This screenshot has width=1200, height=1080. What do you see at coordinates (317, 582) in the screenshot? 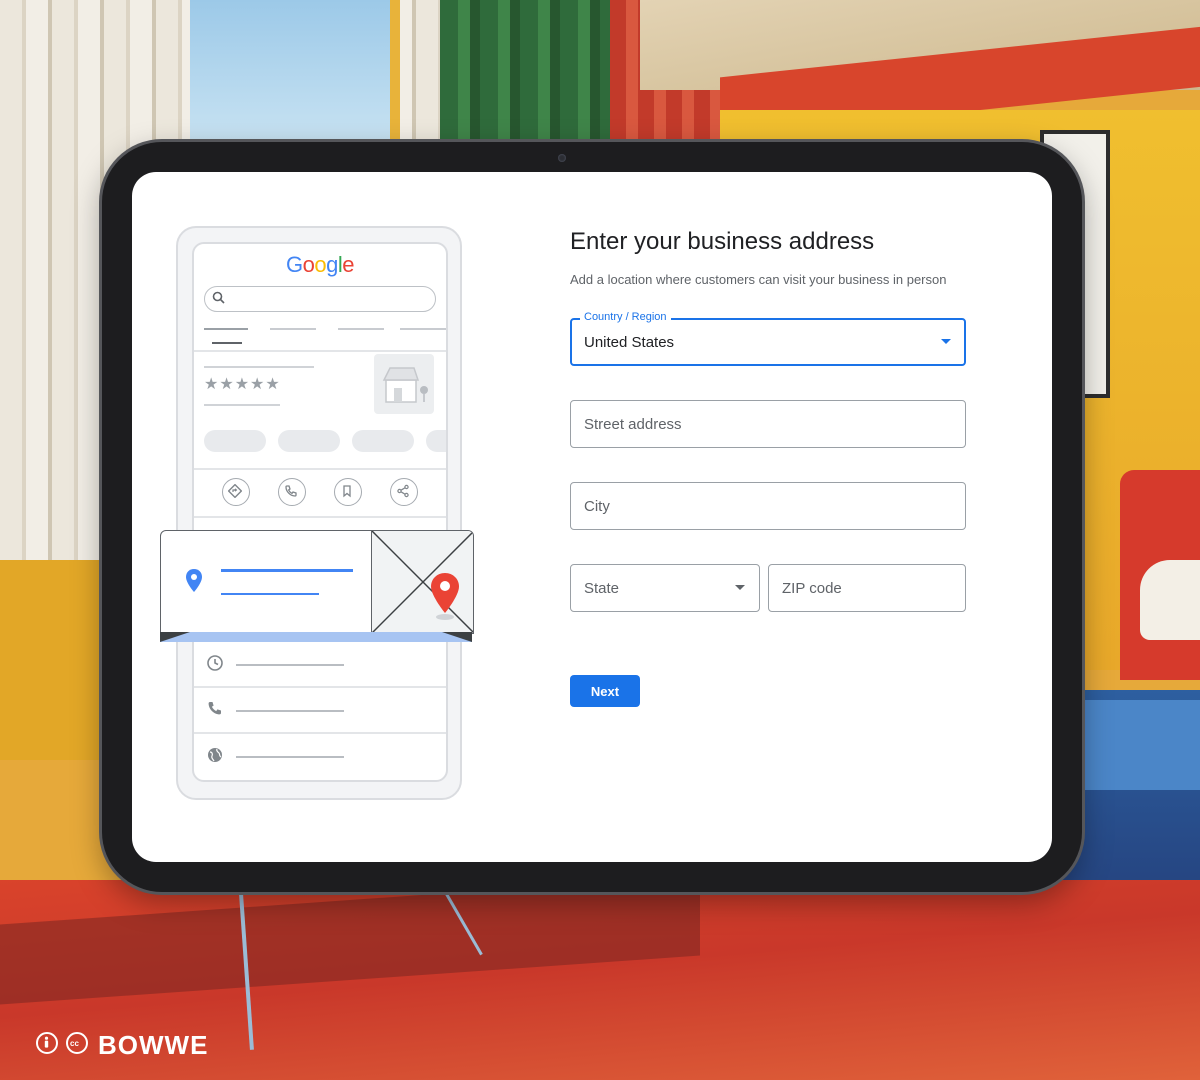
I see `address-card-illustration` at bounding box center [317, 582].